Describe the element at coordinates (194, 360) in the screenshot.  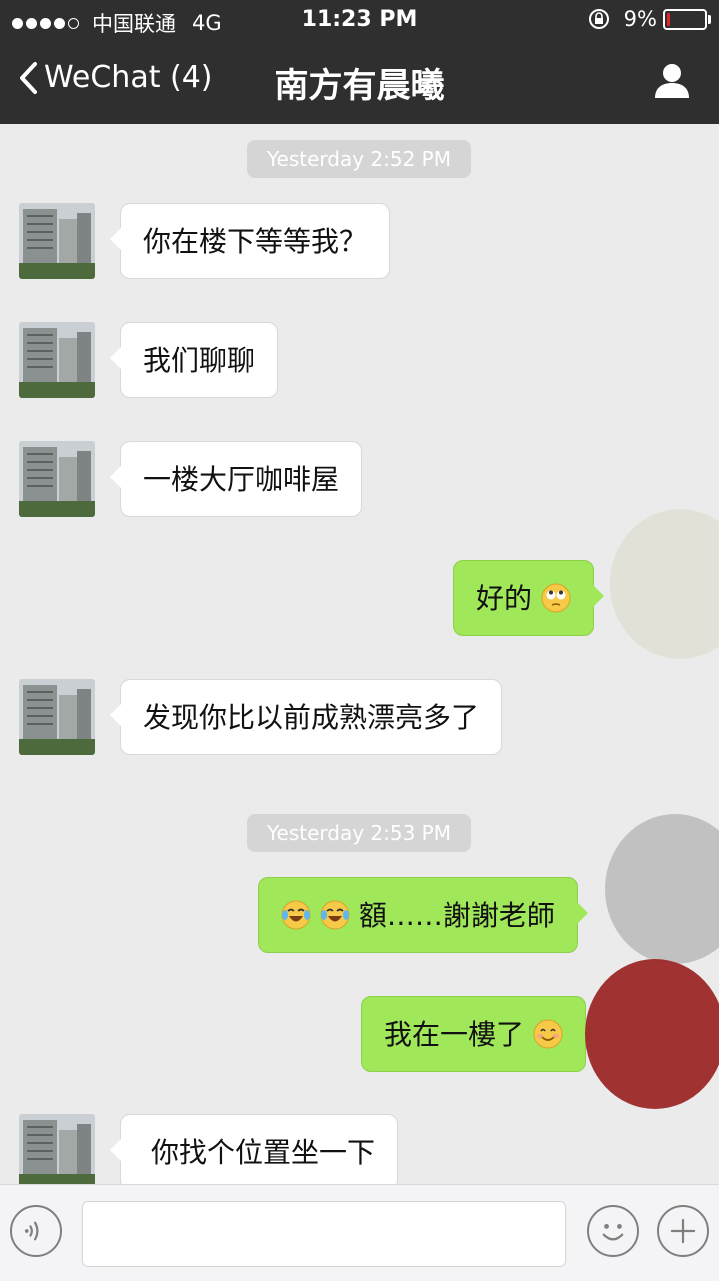
I see `incoming-message: 我们聊聊` at that location.